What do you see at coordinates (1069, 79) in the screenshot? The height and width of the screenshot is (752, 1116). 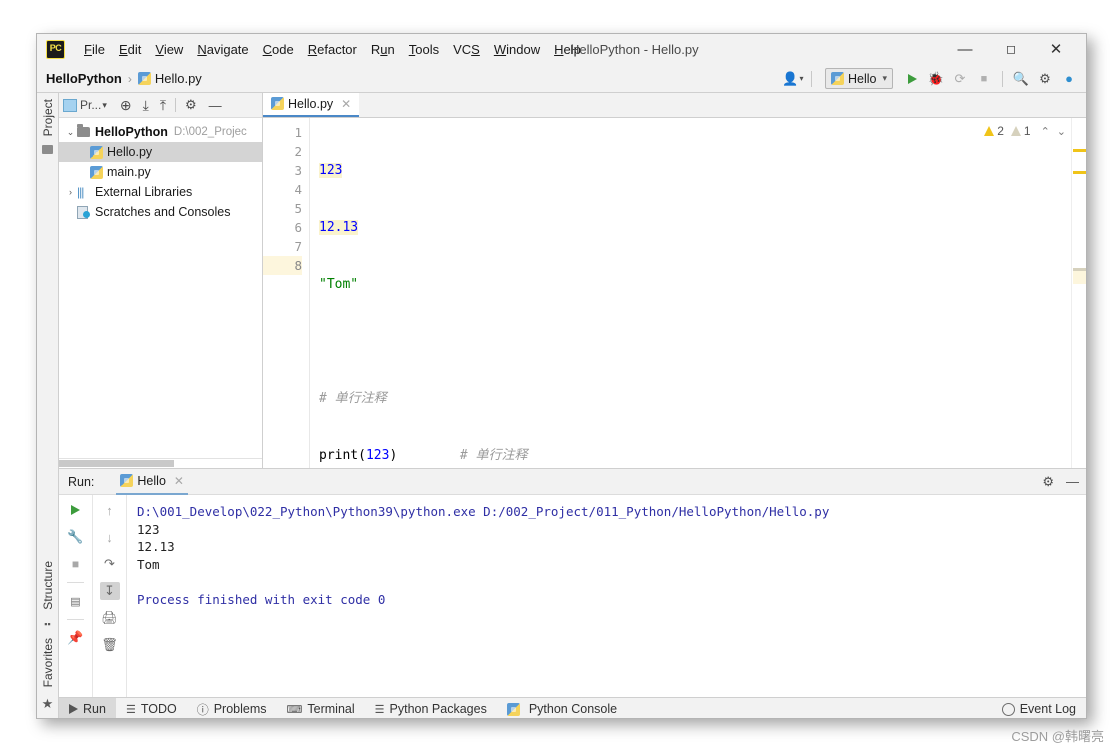 I see `search-everywhere-icon: ●` at bounding box center [1069, 79].